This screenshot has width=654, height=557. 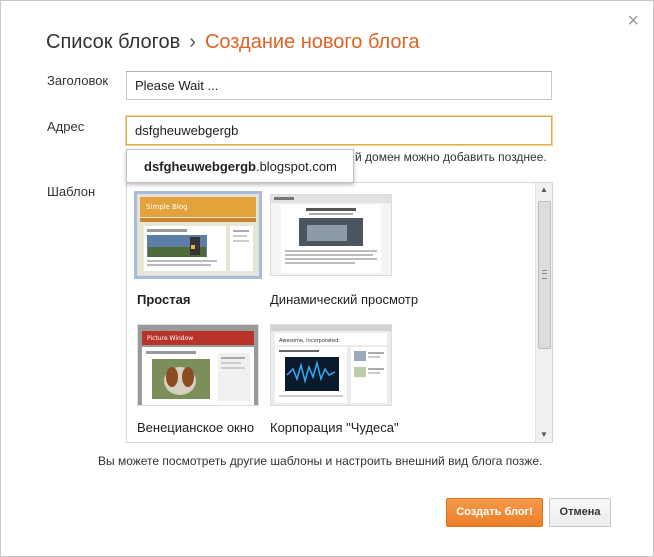 I want to click on scroll-up-arrow-icon: ▲, so click(x=544, y=190).